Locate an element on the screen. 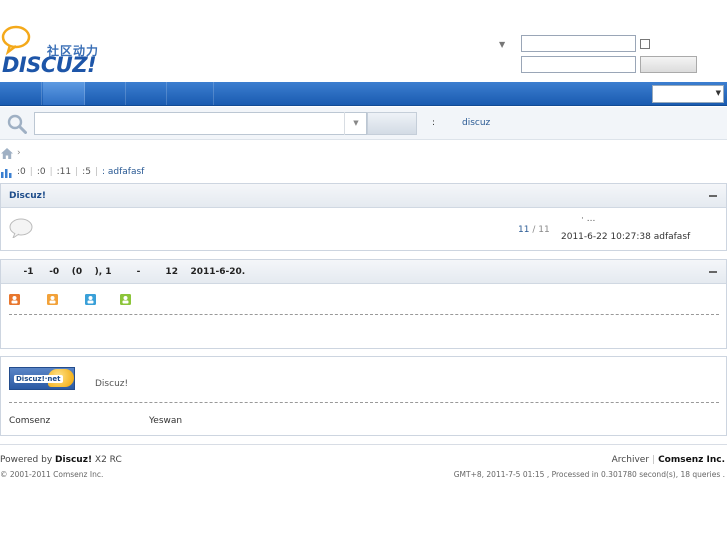 The height and width of the screenshot is (545, 727). stat-yesterday: :0 is located at coordinates (41, 172).